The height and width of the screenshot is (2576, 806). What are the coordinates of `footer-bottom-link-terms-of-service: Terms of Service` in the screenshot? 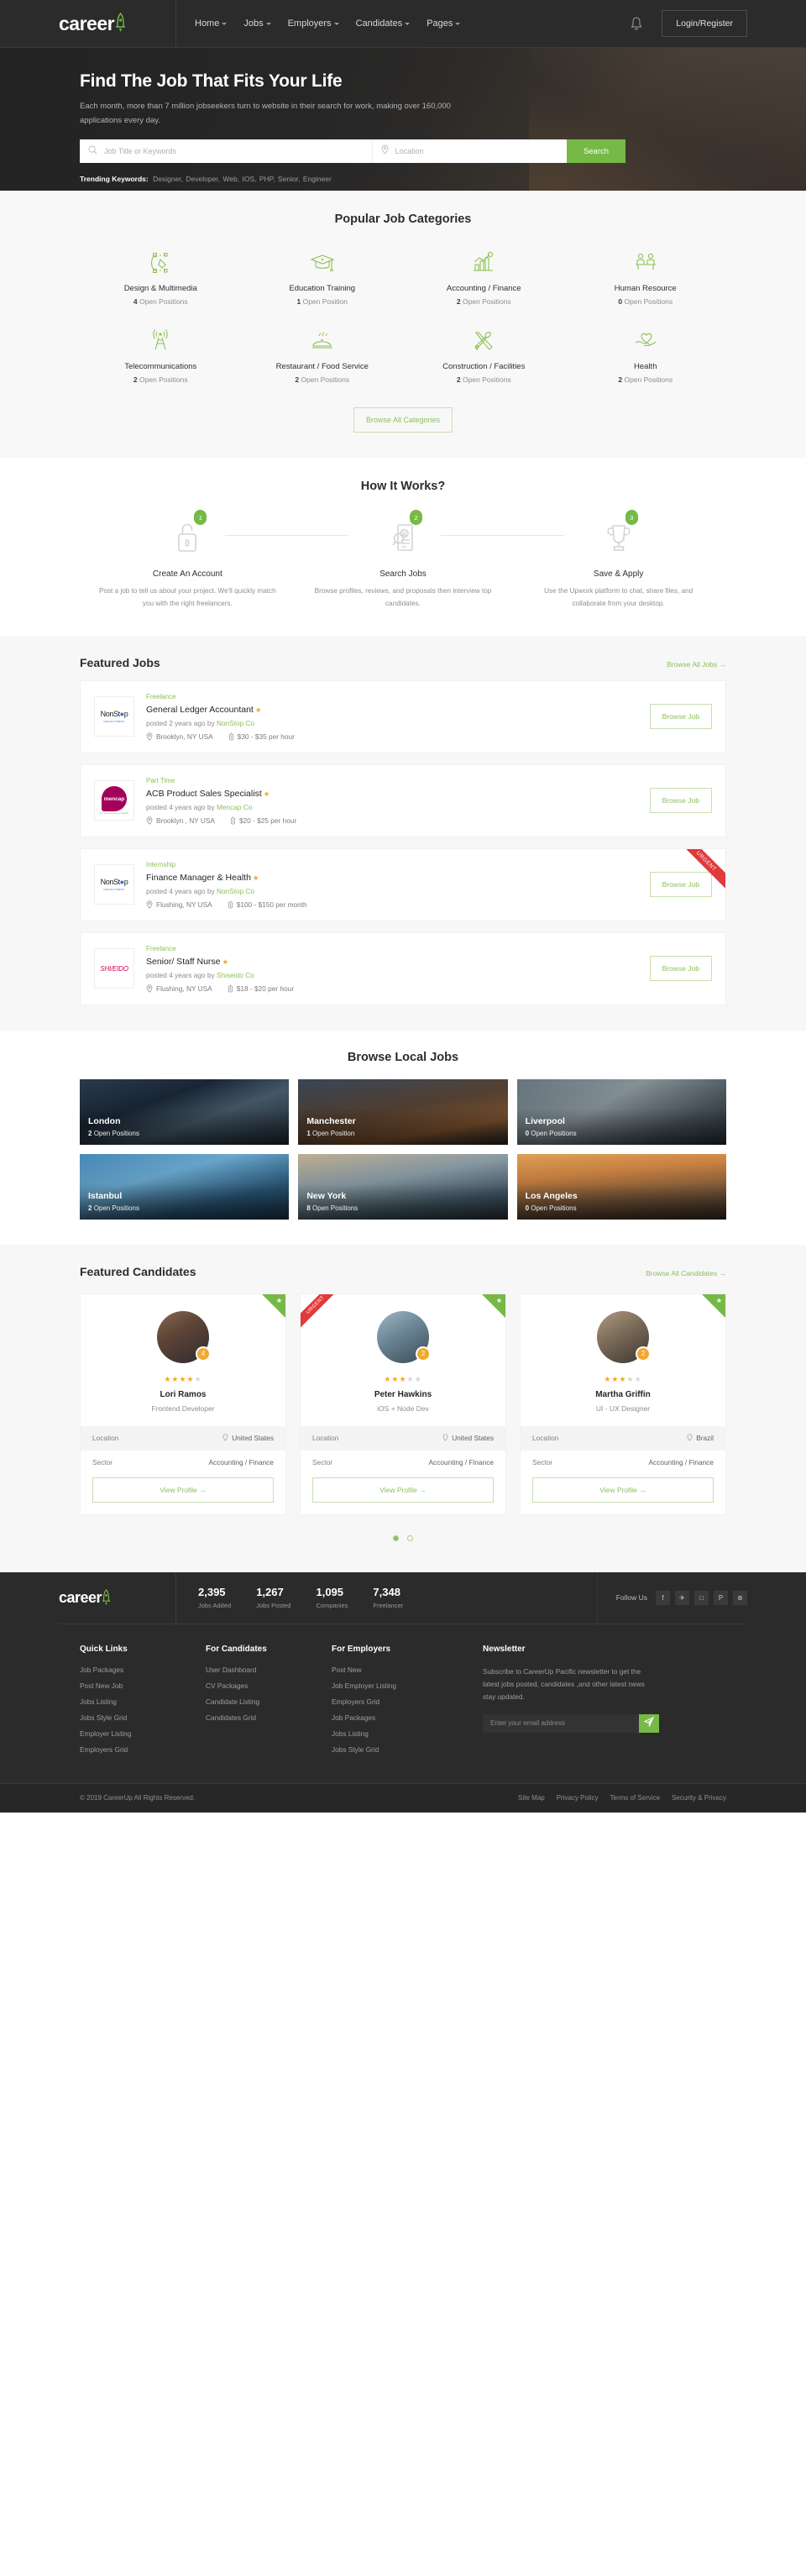 It's located at (635, 1798).